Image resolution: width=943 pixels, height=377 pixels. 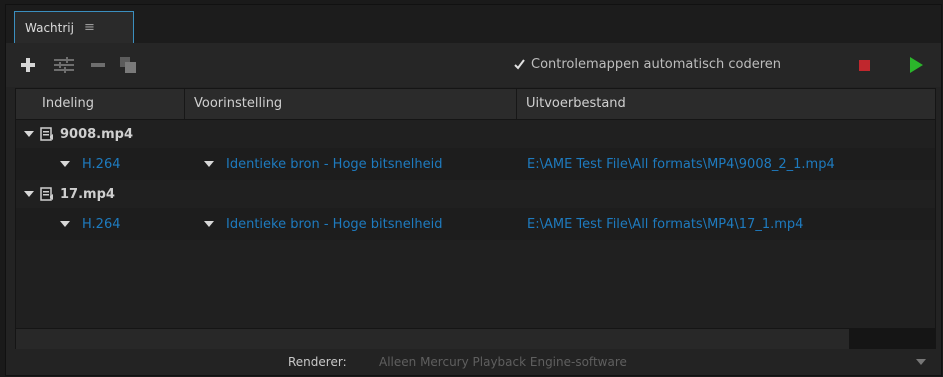 What do you see at coordinates (109, 104) in the screenshot?
I see `column-header-format: Indeling` at bounding box center [109, 104].